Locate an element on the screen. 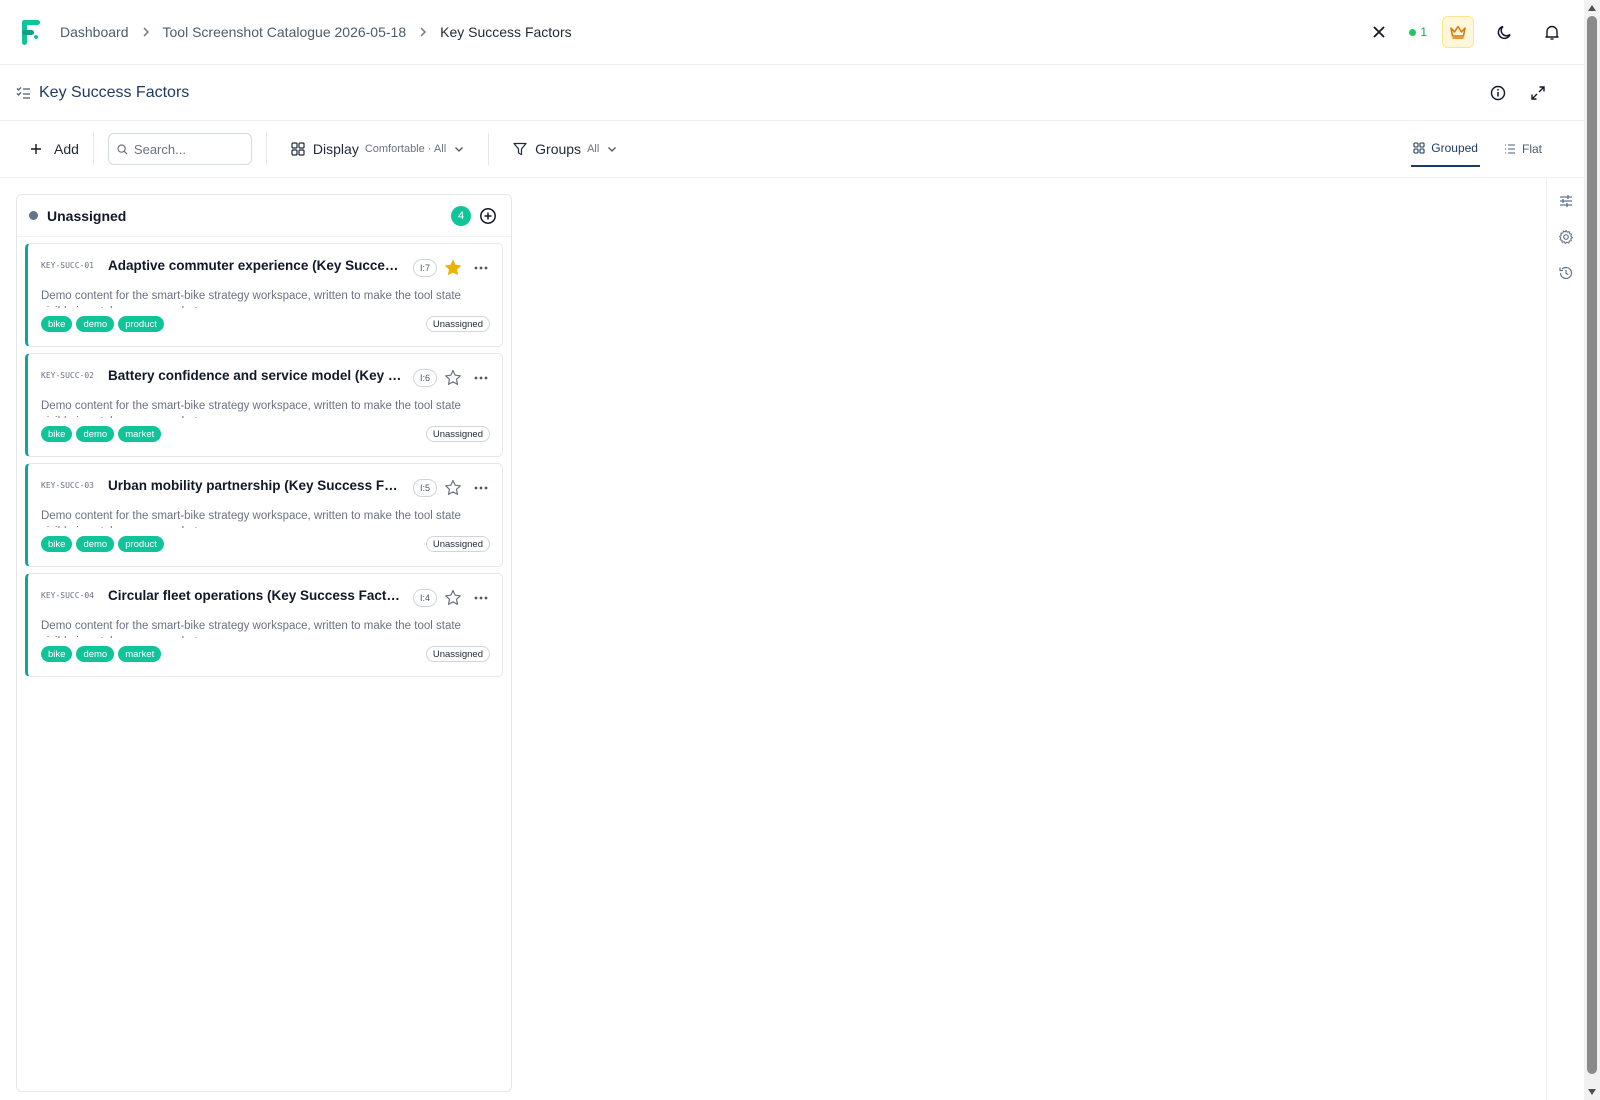 Image resolution: width=1600 pixels, height=1100 pixels. view-toggle: Grouped Flat is located at coordinates (1466, 149).